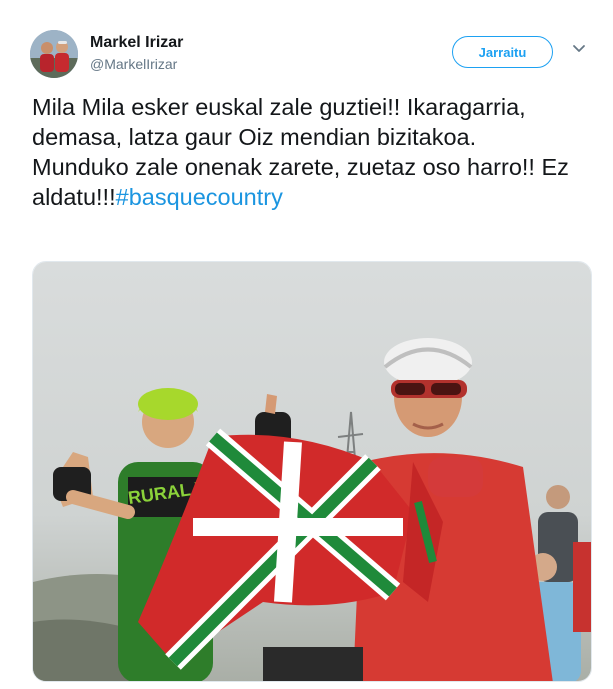  What do you see at coordinates (136, 43) in the screenshot?
I see `author-name: Markel Irizar` at bounding box center [136, 43].